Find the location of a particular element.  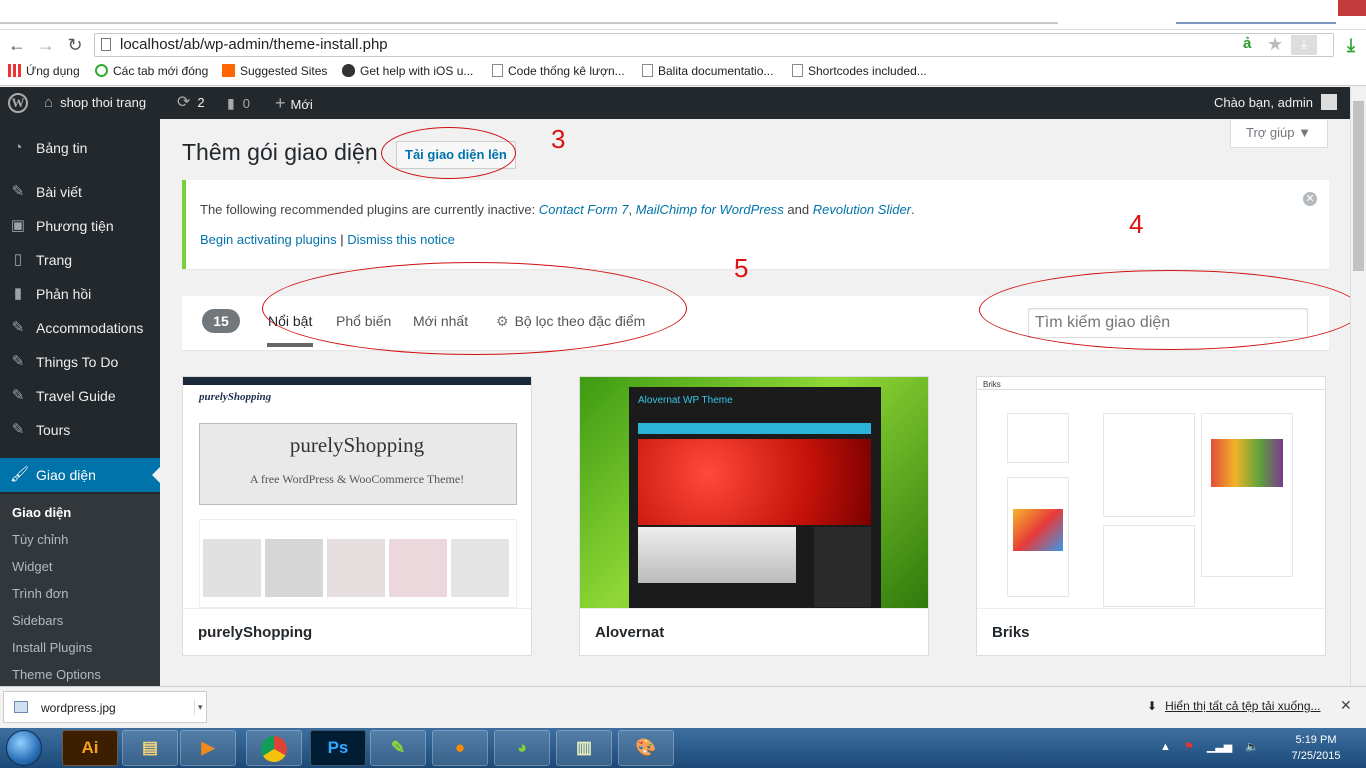

extension-icon: ả is located at coordinates (1247, 43).